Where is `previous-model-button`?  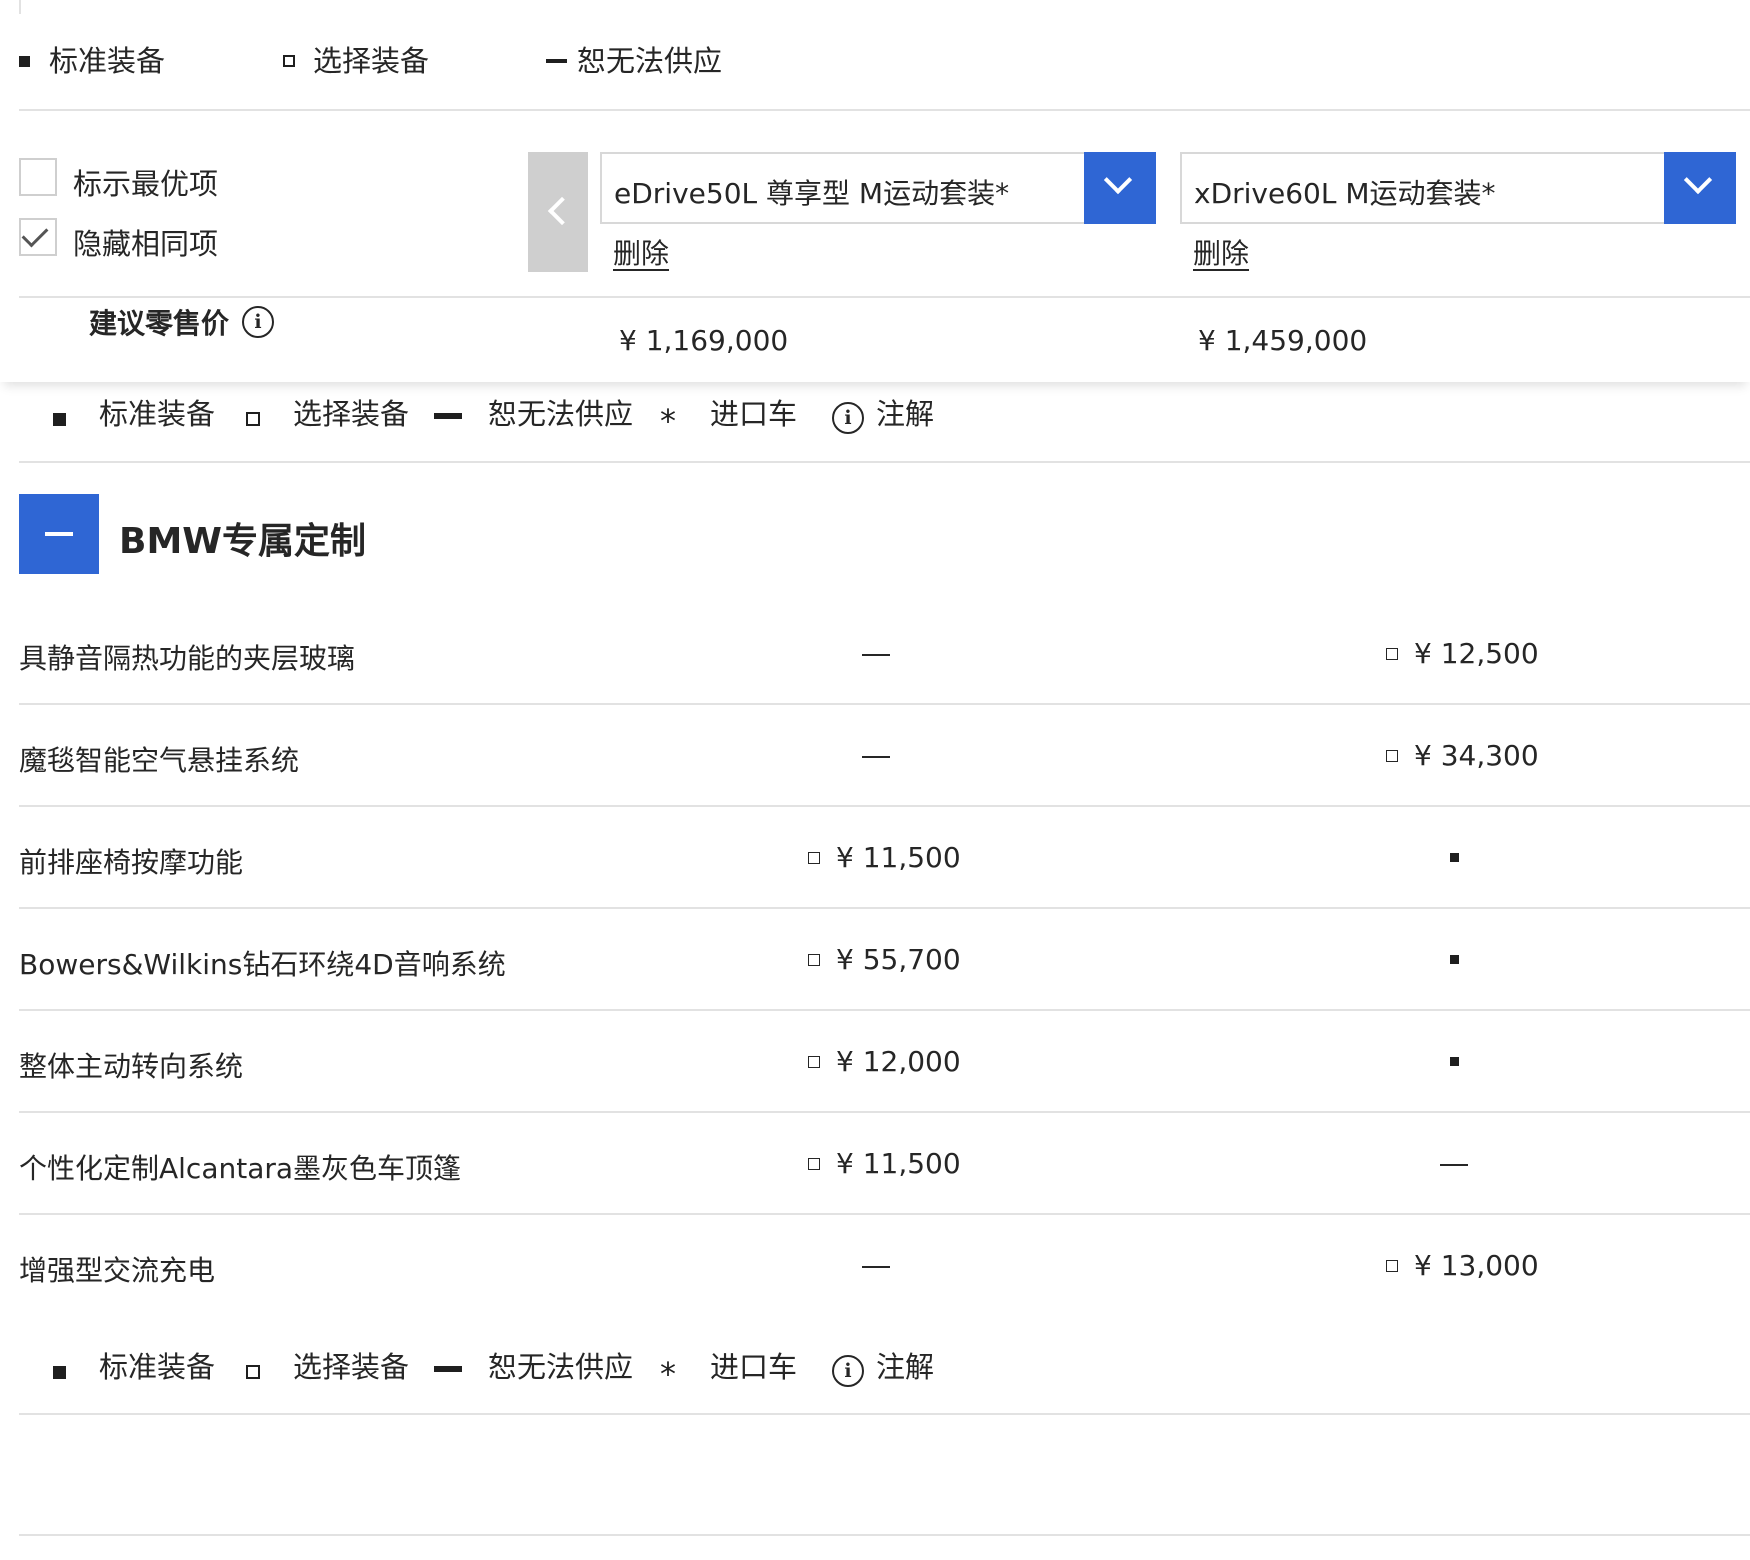 previous-model-button is located at coordinates (558, 212).